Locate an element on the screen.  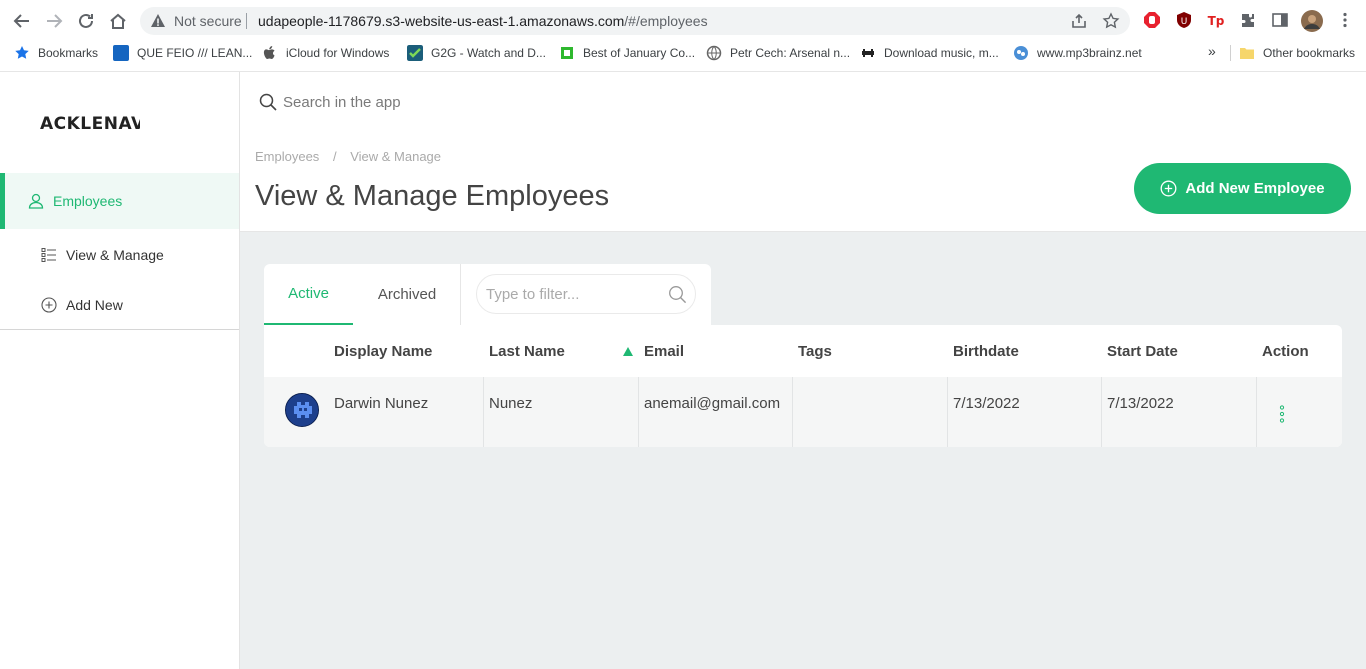
not-secure-label: Not secure is located at coordinates (208, 21).